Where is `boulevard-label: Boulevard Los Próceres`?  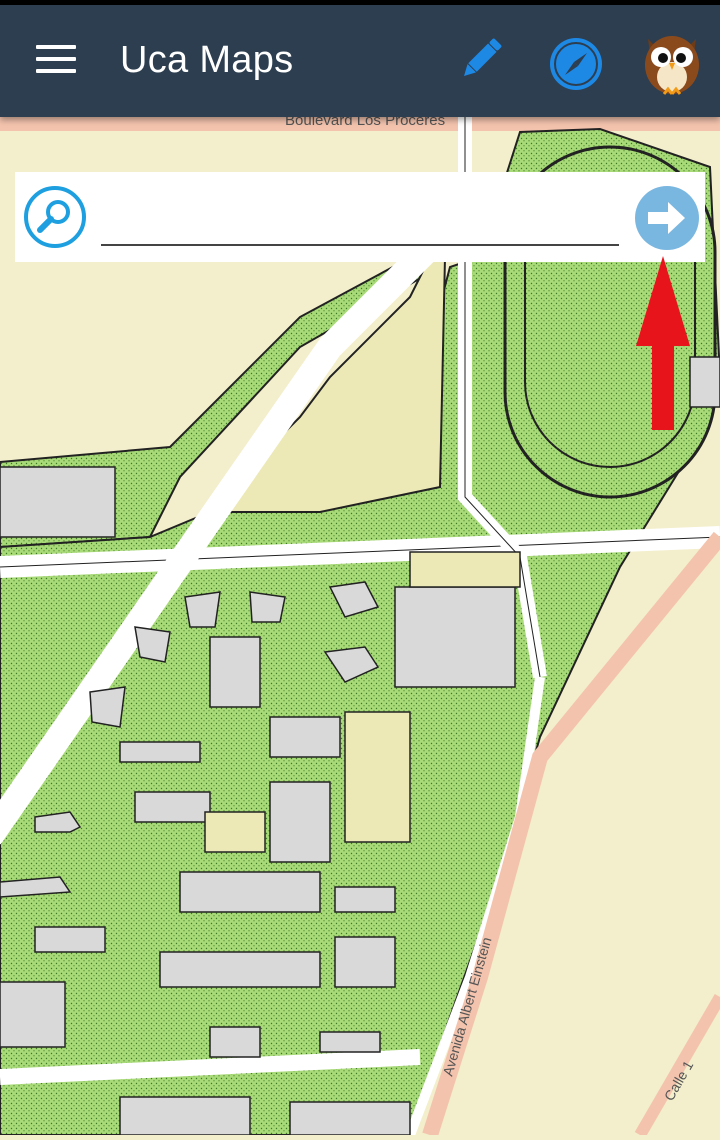 boulevard-label: Boulevard Los Próceres is located at coordinates (365, 123).